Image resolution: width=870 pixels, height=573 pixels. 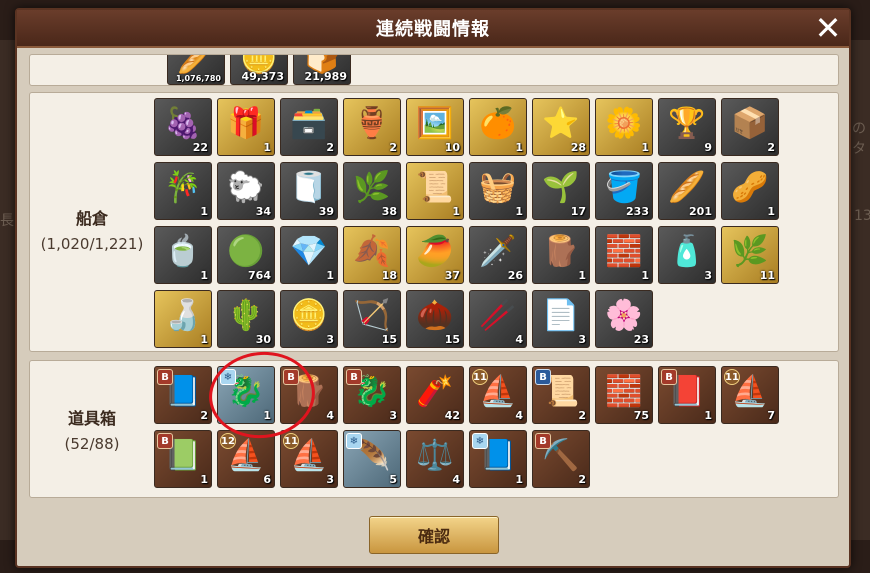 I want to click on item-slot: ⛵ 11 7, so click(x=750, y=395).